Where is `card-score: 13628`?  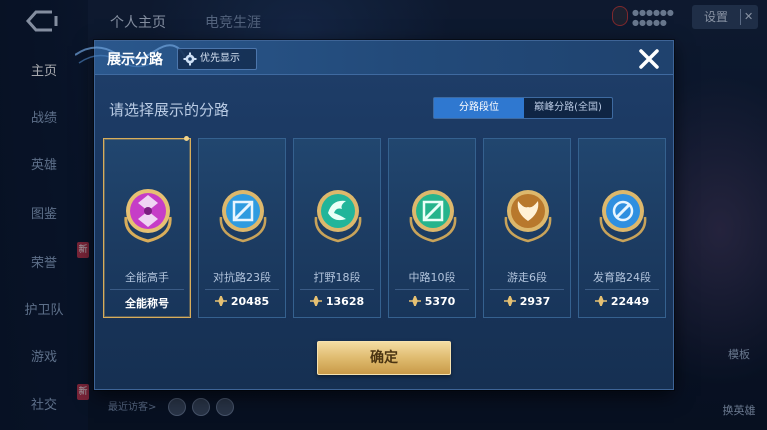 card-score: 13628 is located at coordinates (337, 301).